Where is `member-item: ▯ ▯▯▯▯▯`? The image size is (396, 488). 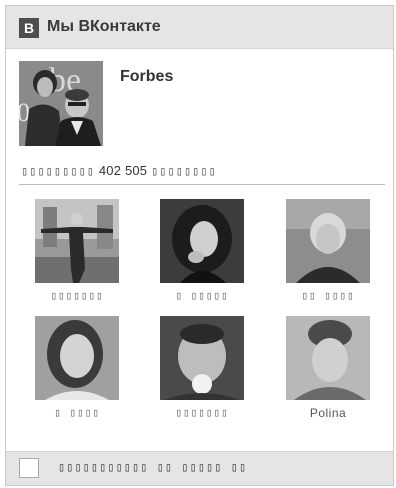
member-item: ▯ ▯▯▯▯▯ is located at coordinates (202, 250).